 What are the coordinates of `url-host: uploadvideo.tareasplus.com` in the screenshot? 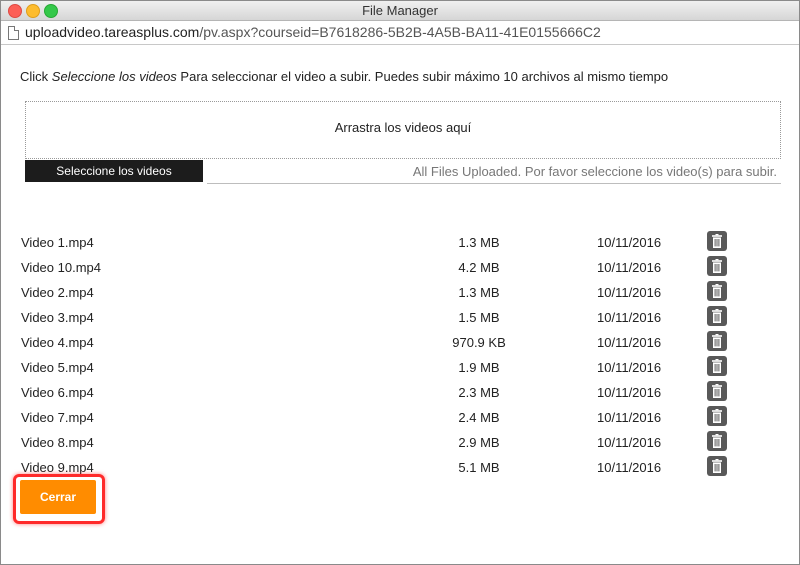 It's located at (112, 32).